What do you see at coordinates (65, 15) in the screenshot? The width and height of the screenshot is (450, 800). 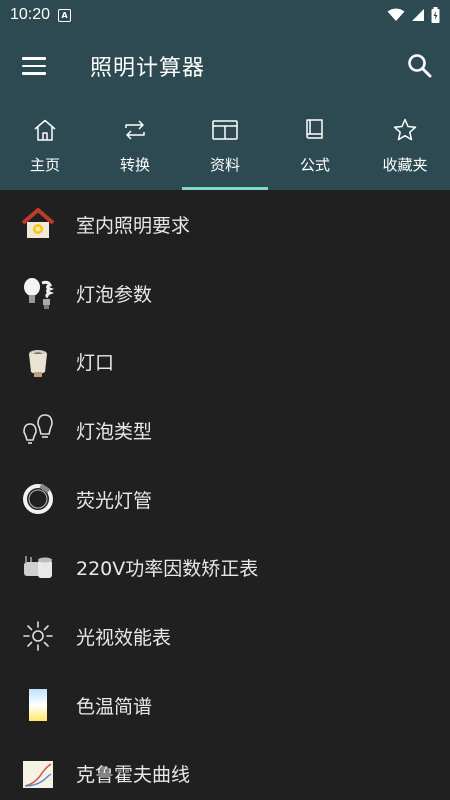 I see `notification-a-icon: A` at bounding box center [65, 15].